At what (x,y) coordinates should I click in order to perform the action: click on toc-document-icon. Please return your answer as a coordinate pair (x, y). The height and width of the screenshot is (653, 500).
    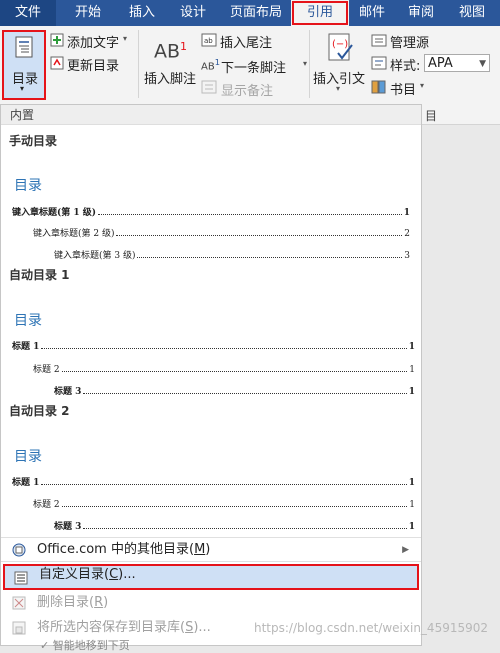
    Looking at the image, I should click on (24, 47).